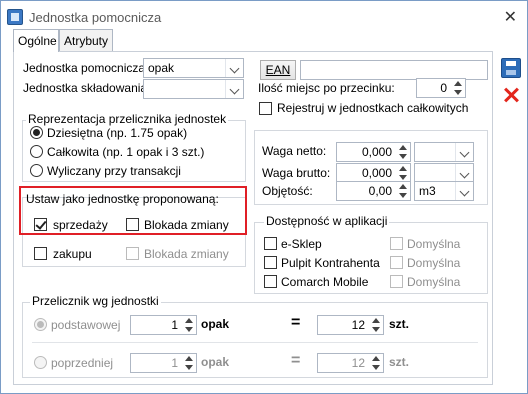 Image resolution: width=528 pixels, height=394 pixels. I want to click on base-left-input: 1, so click(163, 325).